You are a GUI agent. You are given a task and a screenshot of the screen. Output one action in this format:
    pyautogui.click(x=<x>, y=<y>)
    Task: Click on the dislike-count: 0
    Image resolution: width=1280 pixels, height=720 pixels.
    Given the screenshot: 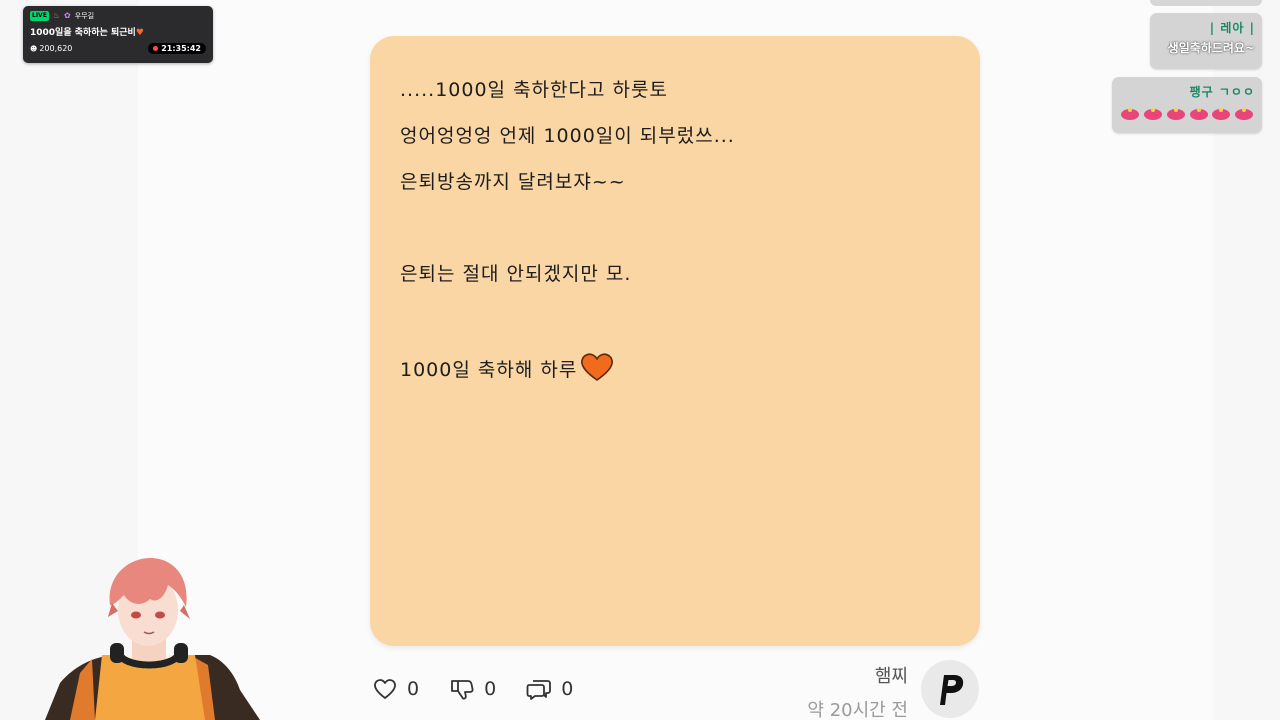 What is the action you would take?
    pyautogui.click(x=490, y=689)
    